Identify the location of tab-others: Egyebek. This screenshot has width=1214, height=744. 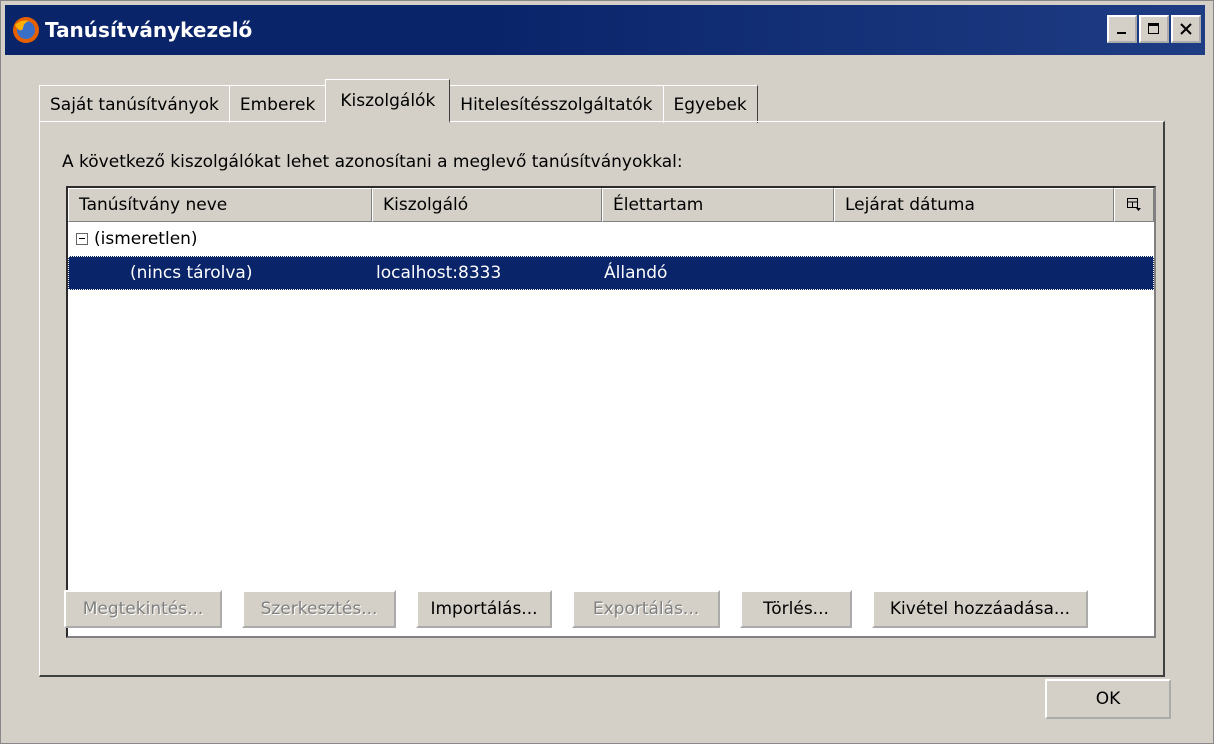
(710, 104).